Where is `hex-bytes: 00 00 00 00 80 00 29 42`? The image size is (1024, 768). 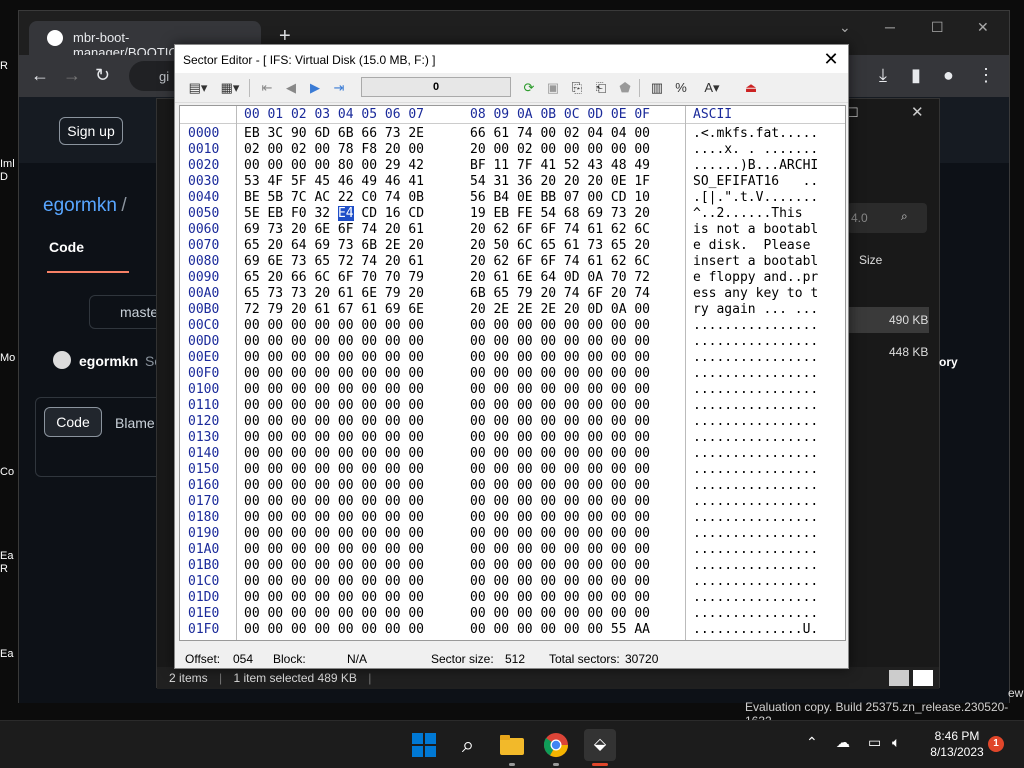
hex-bytes: 00 00 00 00 80 00 29 42 is located at coordinates (334, 166).